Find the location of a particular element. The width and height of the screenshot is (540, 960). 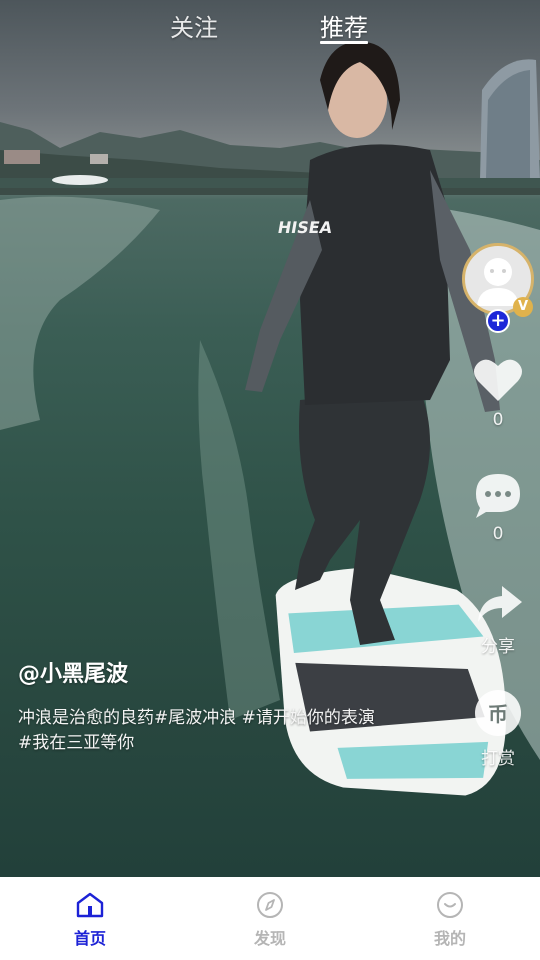

comment-button: 0 is located at coordinates (498, 507).